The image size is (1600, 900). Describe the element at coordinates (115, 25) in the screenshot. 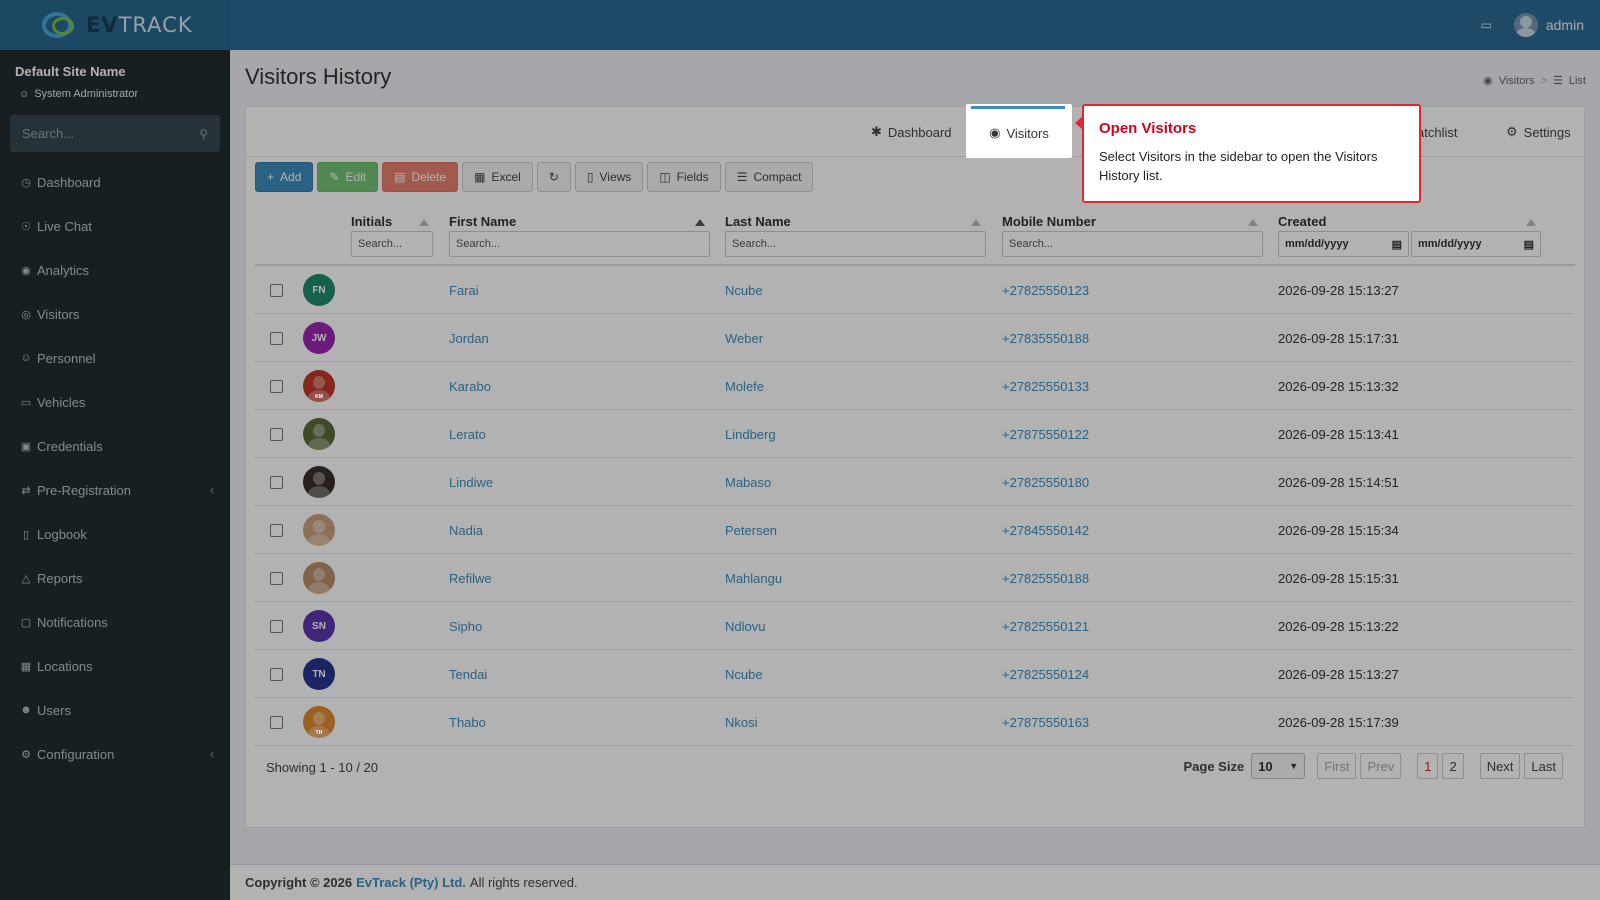

I see `brand-logo: EVTRACK` at that location.